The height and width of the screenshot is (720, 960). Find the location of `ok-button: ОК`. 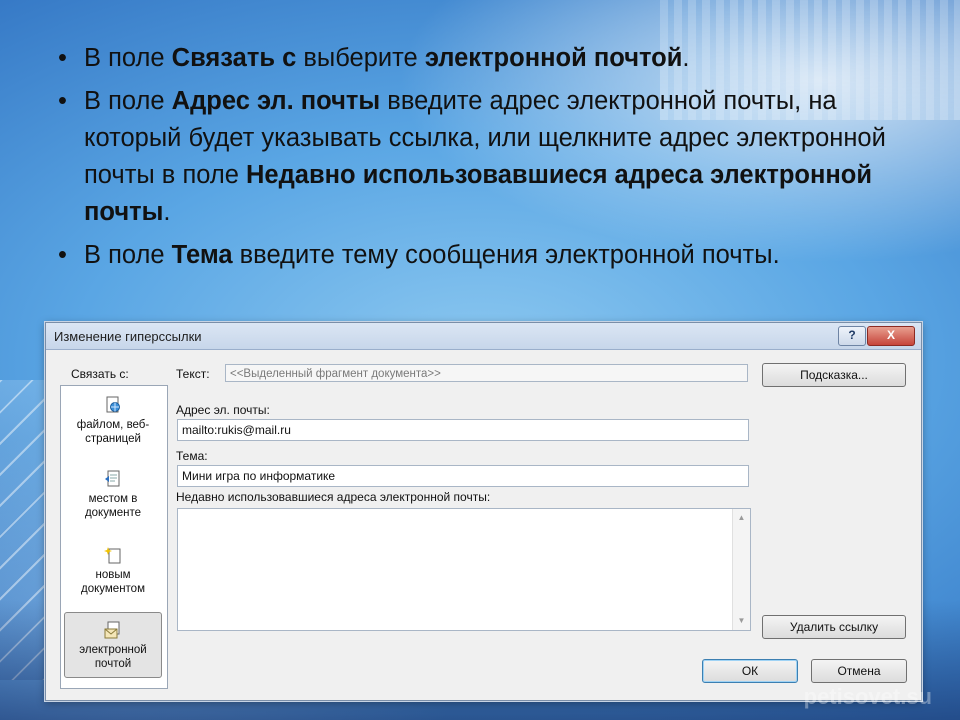

ok-button: ОК is located at coordinates (750, 671).